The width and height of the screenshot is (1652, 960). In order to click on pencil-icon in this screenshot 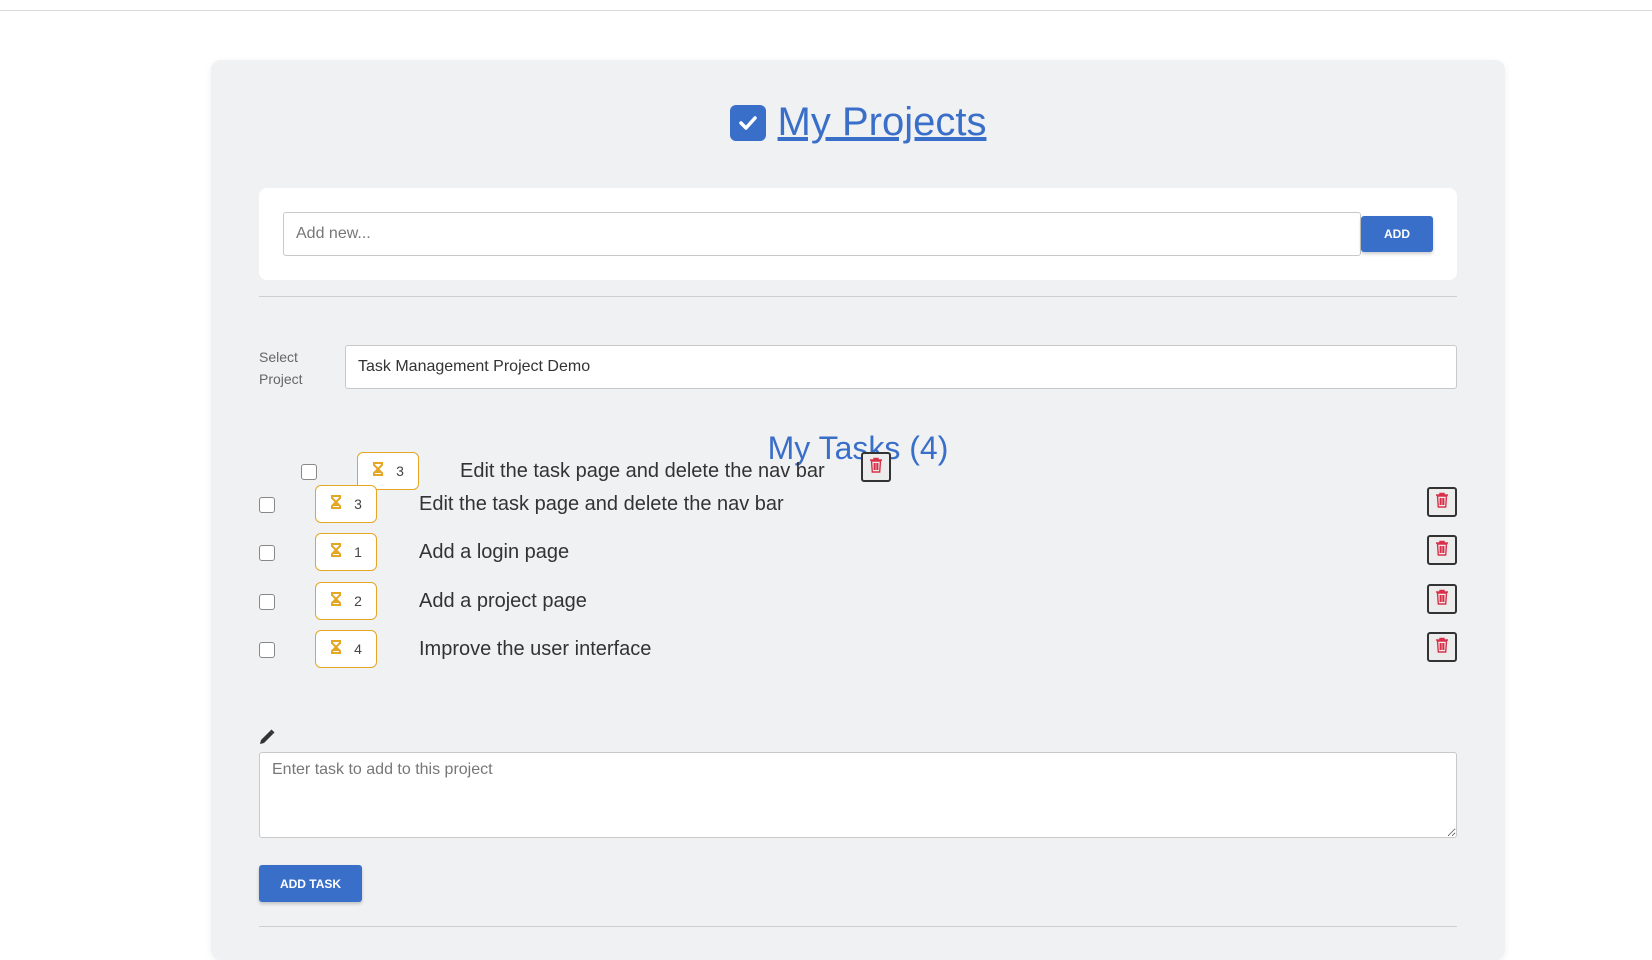, I will do `click(267, 739)`.